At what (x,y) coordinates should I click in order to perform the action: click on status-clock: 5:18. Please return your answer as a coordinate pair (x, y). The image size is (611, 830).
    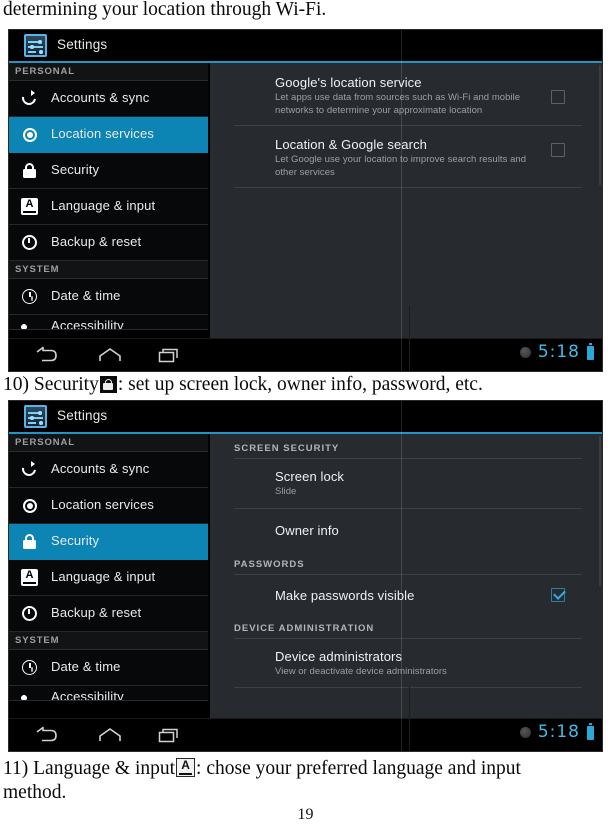
    Looking at the image, I should click on (558, 352).